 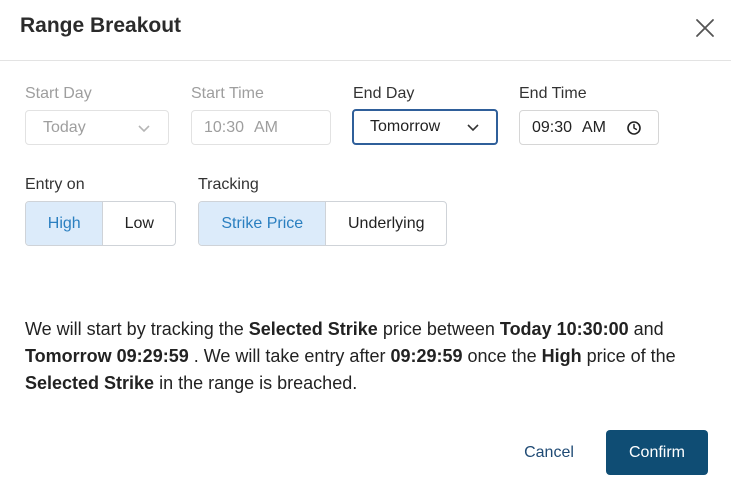 I want to click on tracking-underlying-button: Underlying, so click(x=385, y=223).